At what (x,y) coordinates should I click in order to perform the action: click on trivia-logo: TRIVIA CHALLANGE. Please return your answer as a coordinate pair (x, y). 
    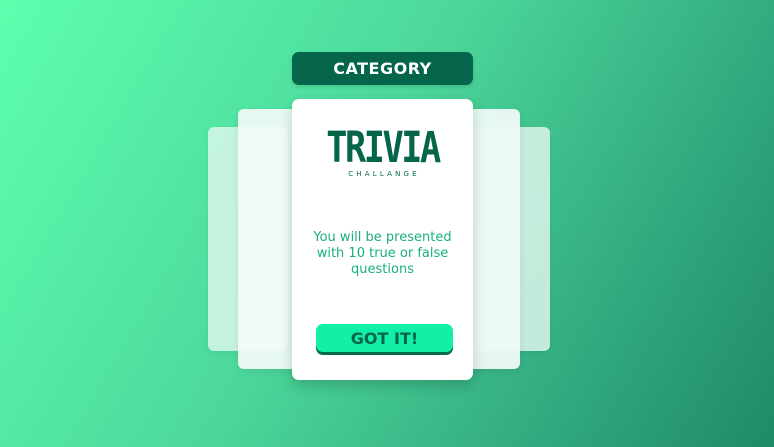
    Looking at the image, I should click on (382, 151).